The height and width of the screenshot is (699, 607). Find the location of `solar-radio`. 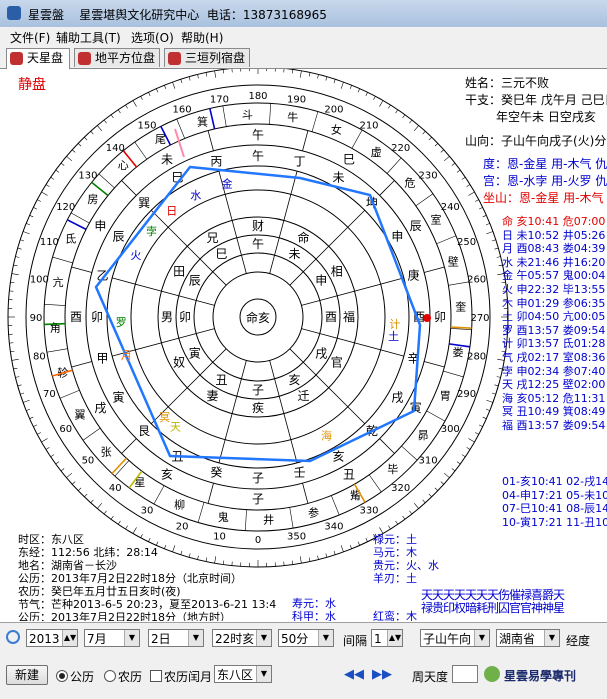

solar-radio is located at coordinates (62, 676).